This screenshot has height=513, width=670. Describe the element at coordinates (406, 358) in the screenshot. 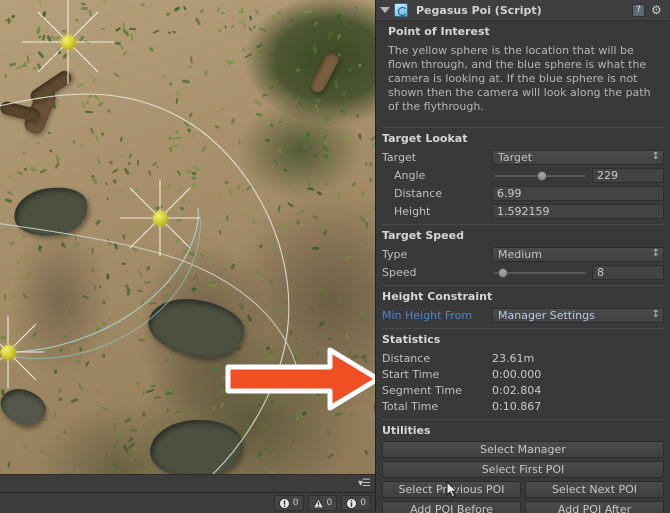

I see `stat-label: Distance` at that location.